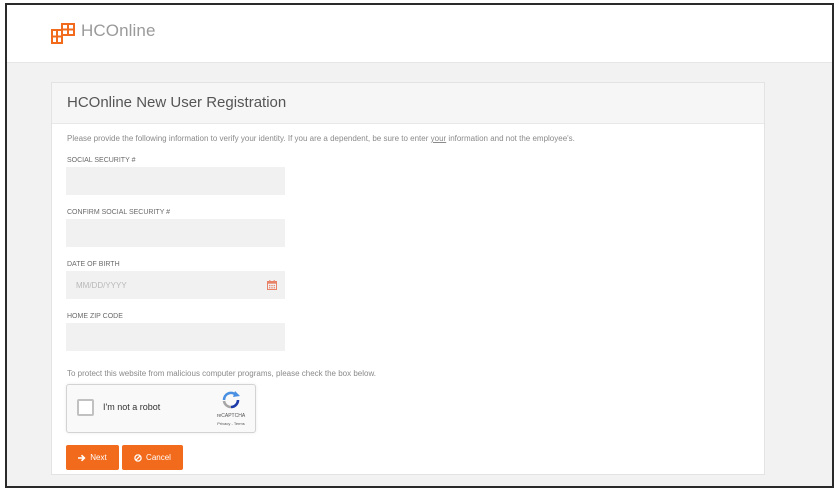  What do you see at coordinates (231, 423) in the screenshot?
I see `recaptcha-links: Privacy - Terms` at bounding box center [231, 423].